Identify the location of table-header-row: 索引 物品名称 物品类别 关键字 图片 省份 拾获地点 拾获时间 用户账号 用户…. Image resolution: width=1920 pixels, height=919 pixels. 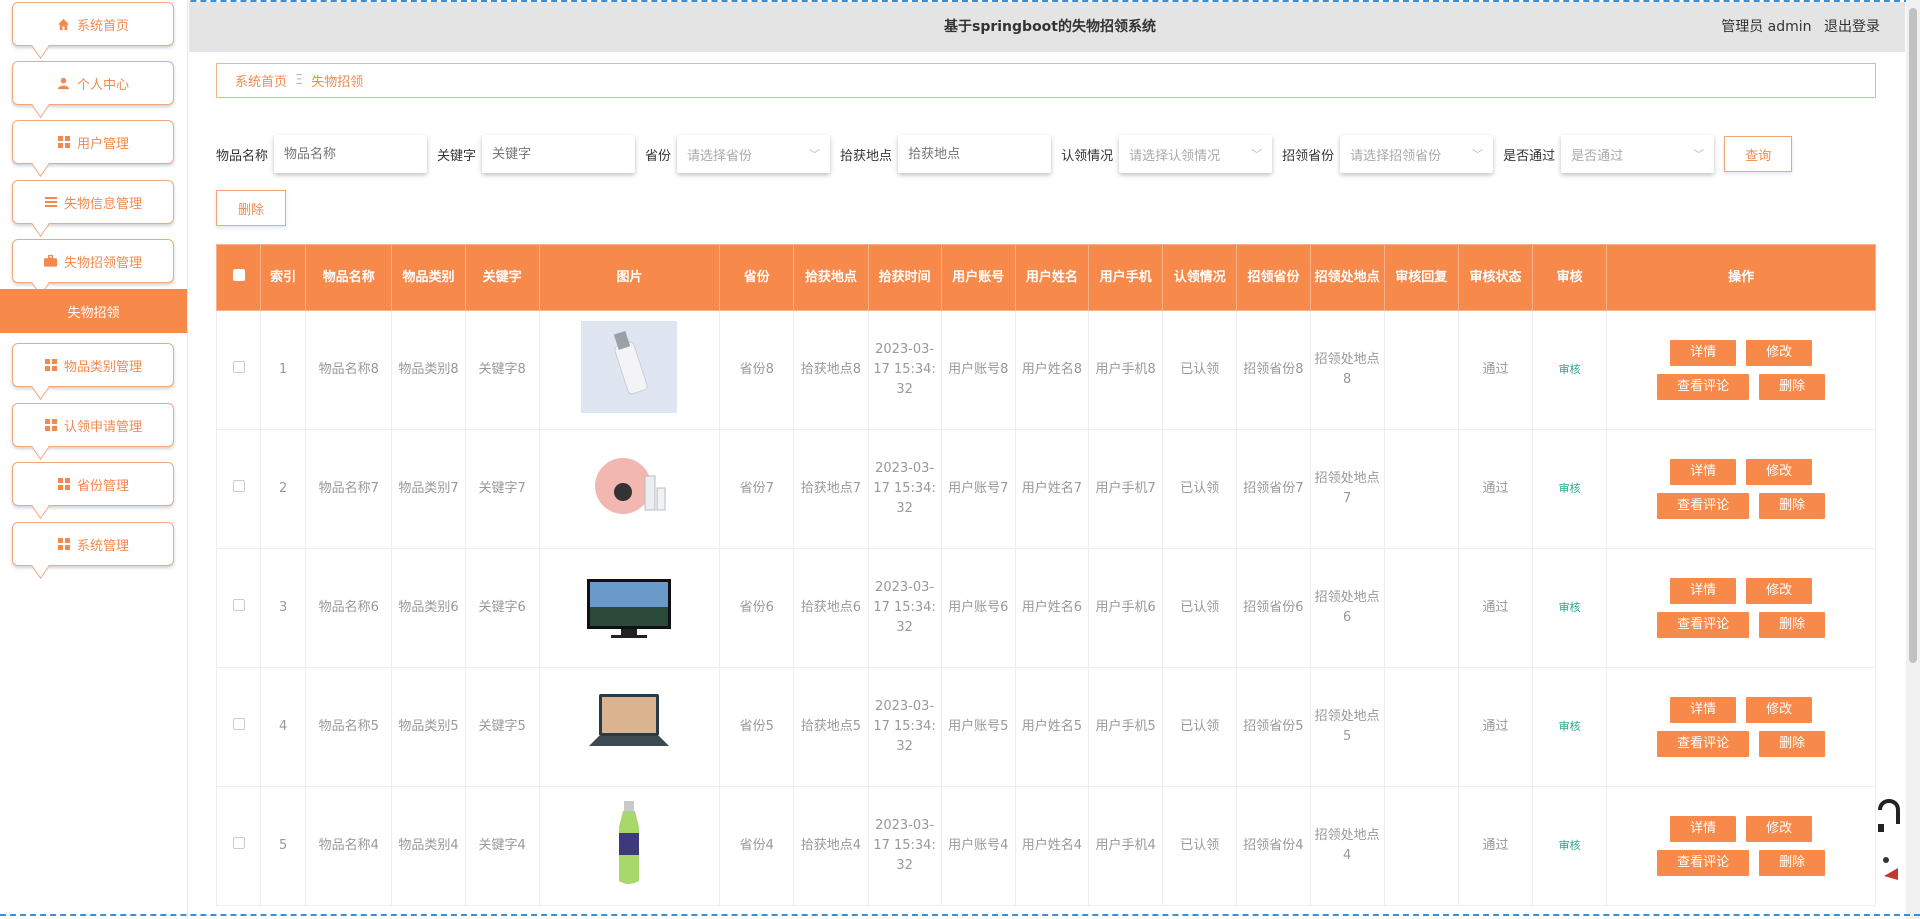
(1045, 277).